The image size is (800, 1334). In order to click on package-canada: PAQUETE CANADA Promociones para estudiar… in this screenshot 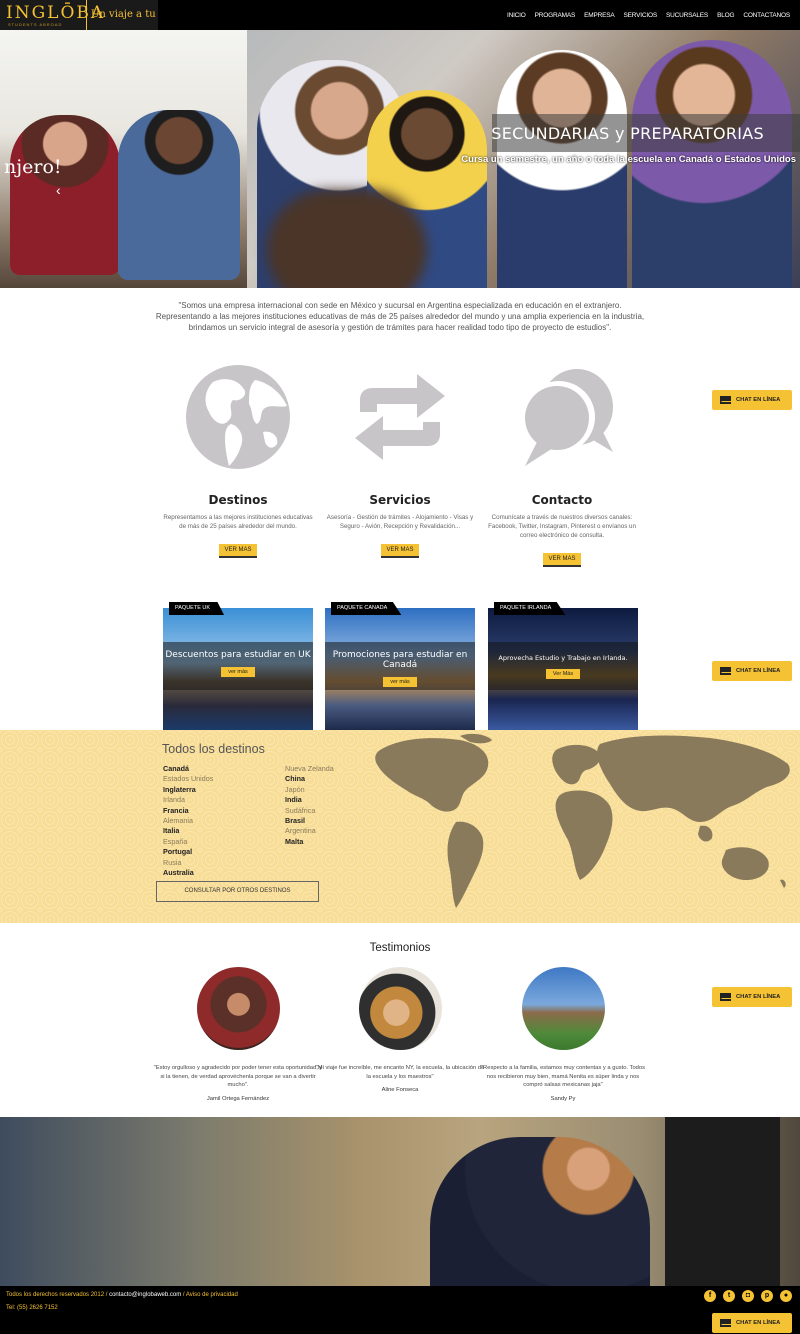, I will do `click(400, 666)`.